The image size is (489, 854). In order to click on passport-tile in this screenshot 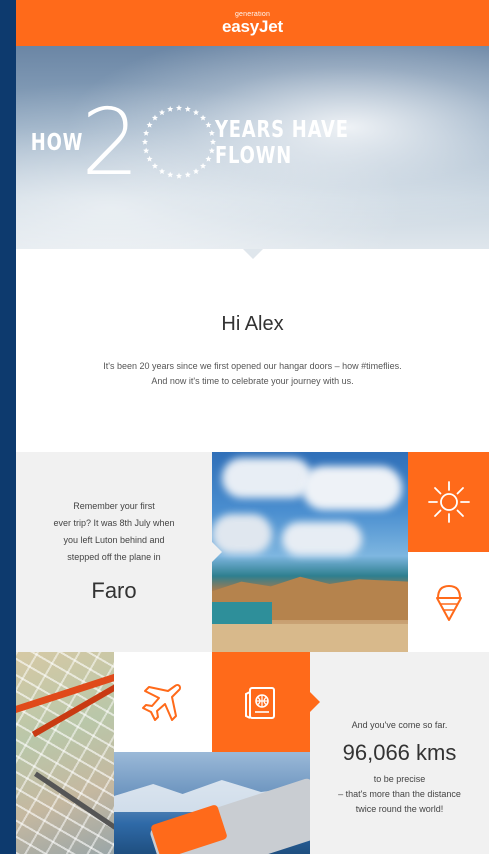, I will do `click(261, 702)`.